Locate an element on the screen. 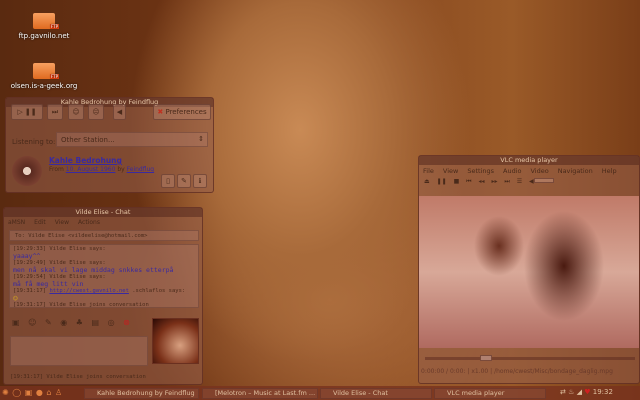  listening-label: Listening to: is located at coordinates (34, 142).